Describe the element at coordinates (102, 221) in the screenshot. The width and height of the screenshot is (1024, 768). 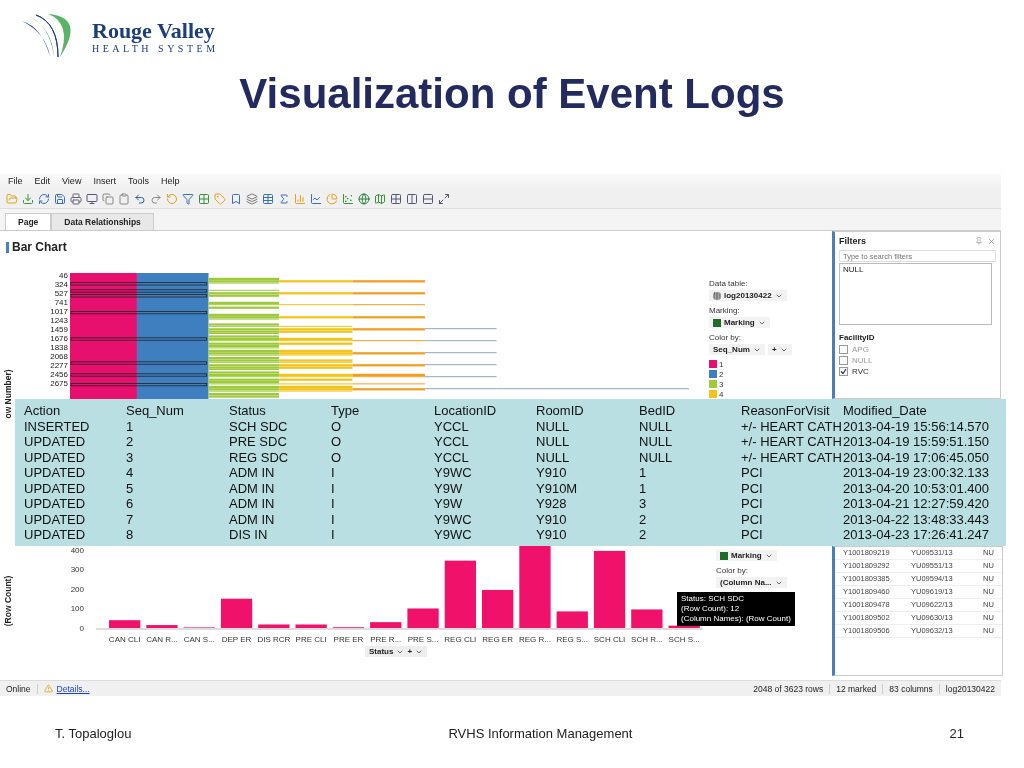
I see `tab: Data Relationships` at that location.